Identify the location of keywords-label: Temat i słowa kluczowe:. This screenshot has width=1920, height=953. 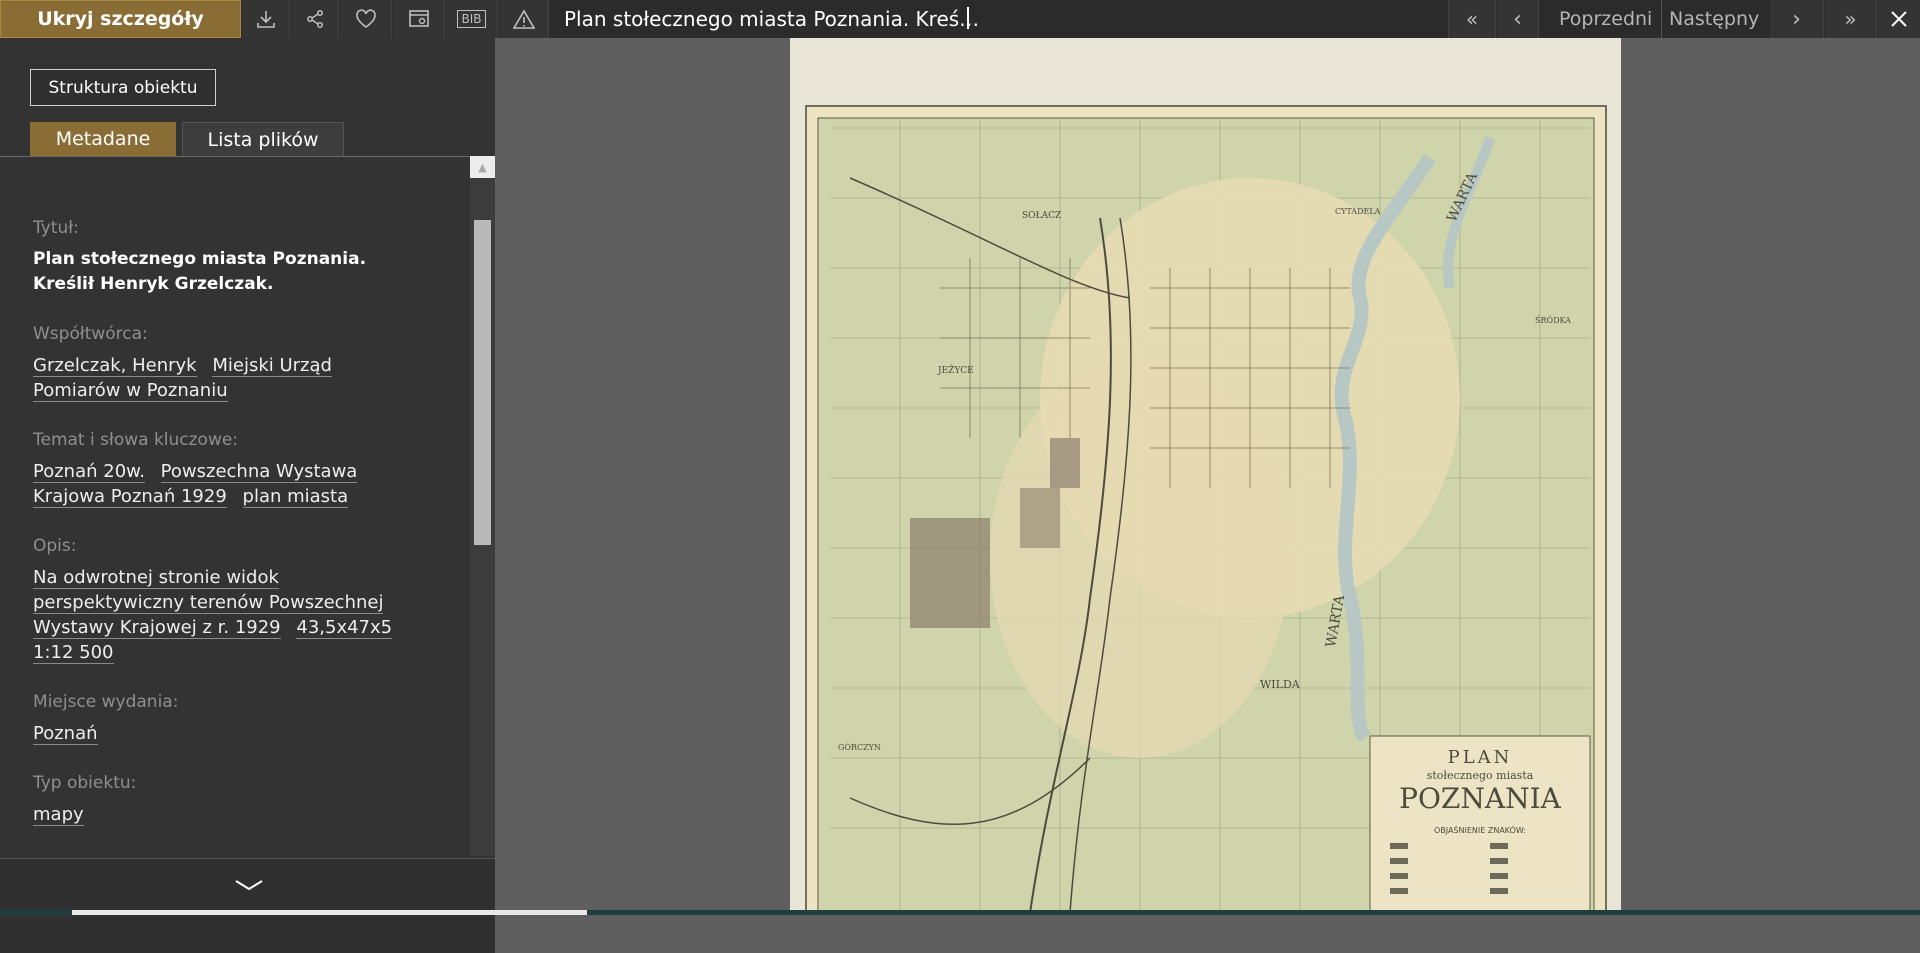
(136, 440).